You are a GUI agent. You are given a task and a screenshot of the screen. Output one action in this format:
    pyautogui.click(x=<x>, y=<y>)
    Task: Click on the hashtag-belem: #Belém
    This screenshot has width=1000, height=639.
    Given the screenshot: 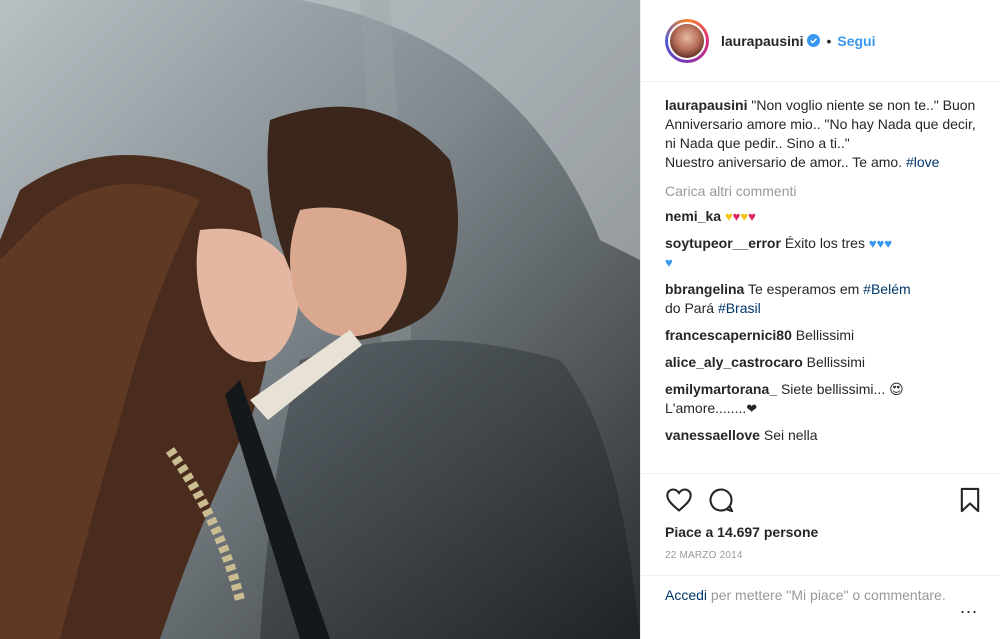 What is the action you would take?
    pyautogui.click(x=886, y=289)
    